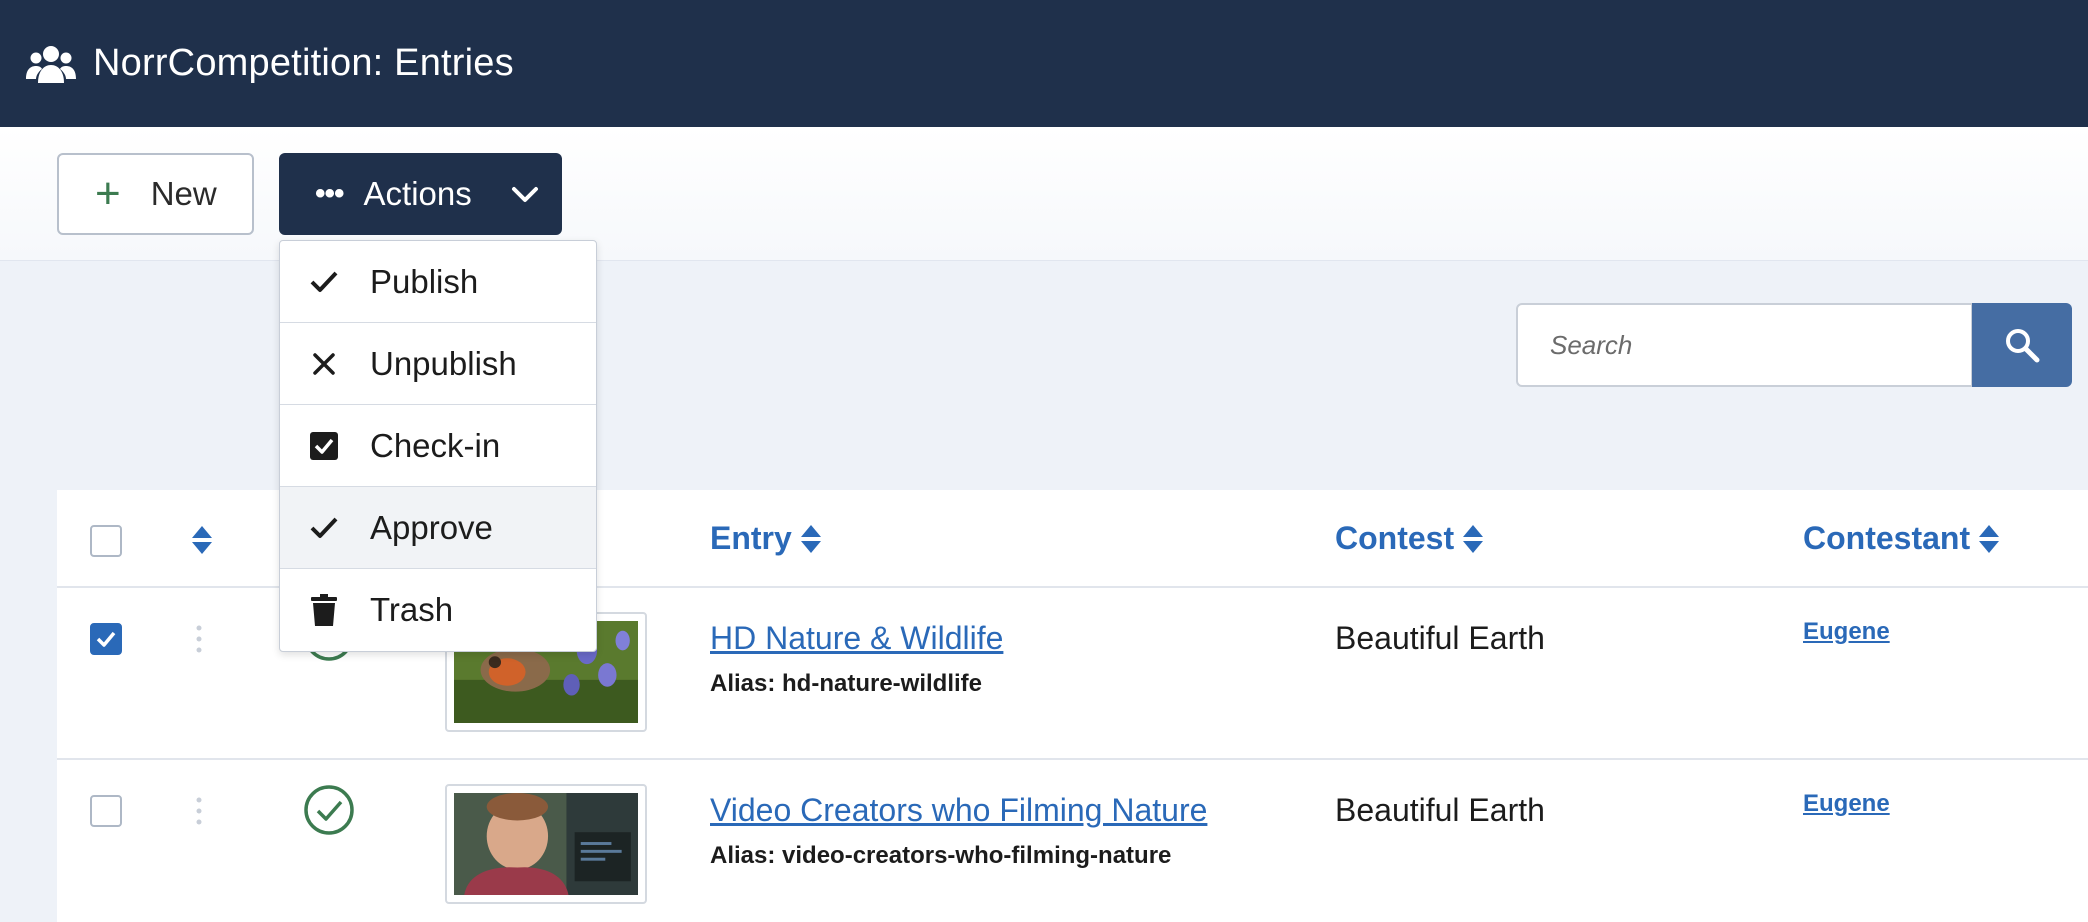 The height and width of the screenshot is (922, 2088). I want to click on entry-title-link: Video Creators who Filming Nature, so click(958, 810).